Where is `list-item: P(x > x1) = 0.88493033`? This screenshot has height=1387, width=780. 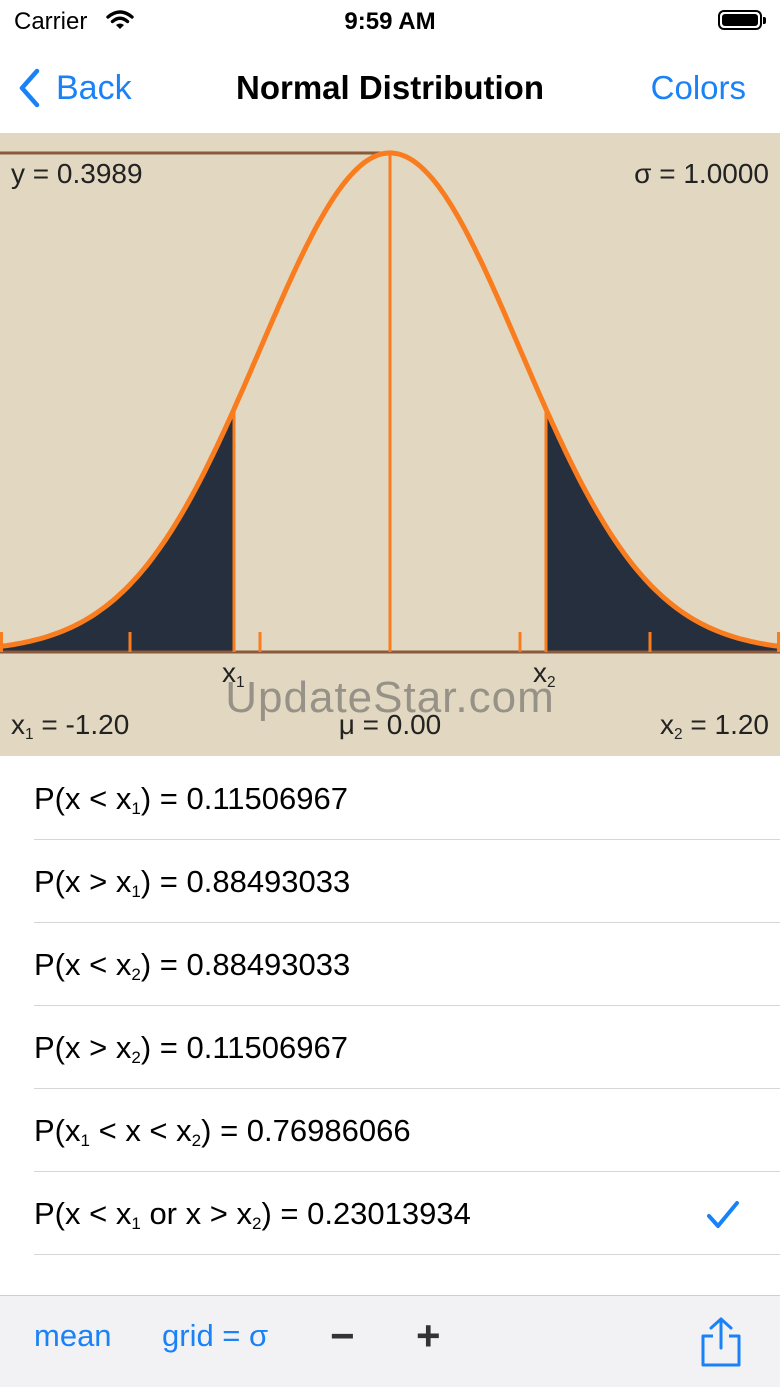 list-item: P(x > x1) = 0.88493033 is located at coordinates (407, 881).